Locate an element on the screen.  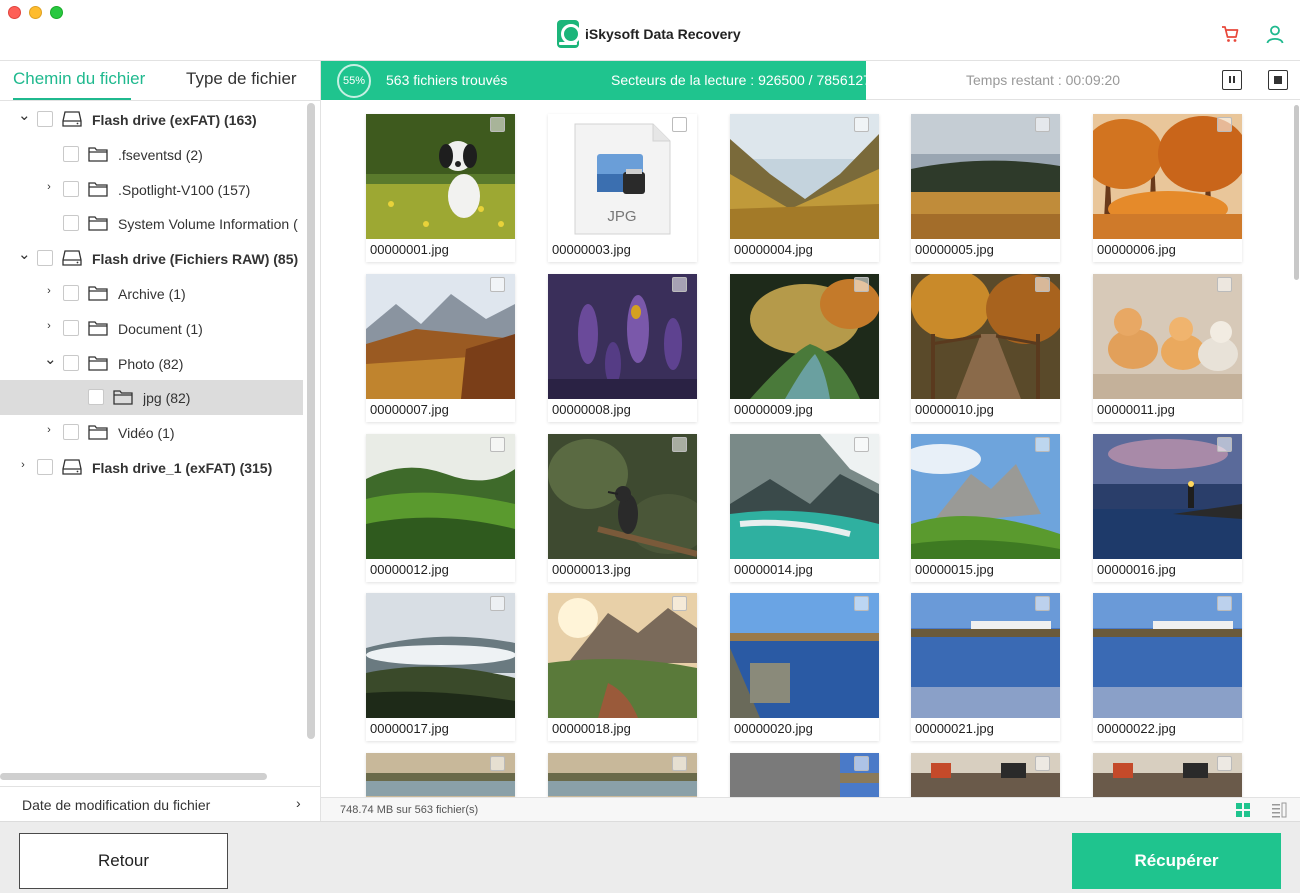
sort-by-modified-date-row: Date de modification du fichier › is located at coordinates (160, 803).